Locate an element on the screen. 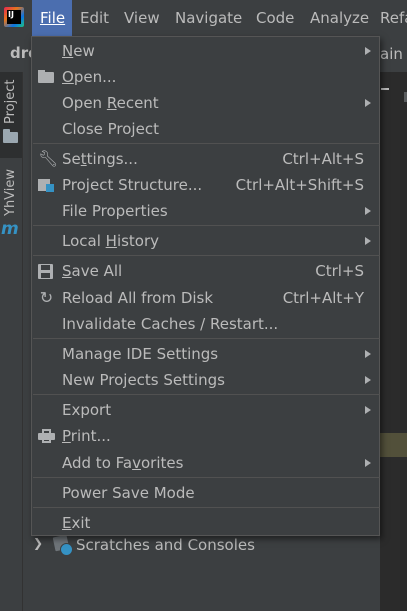  menu-item-label: New Projects Settings is located at coordinates (143, 380).